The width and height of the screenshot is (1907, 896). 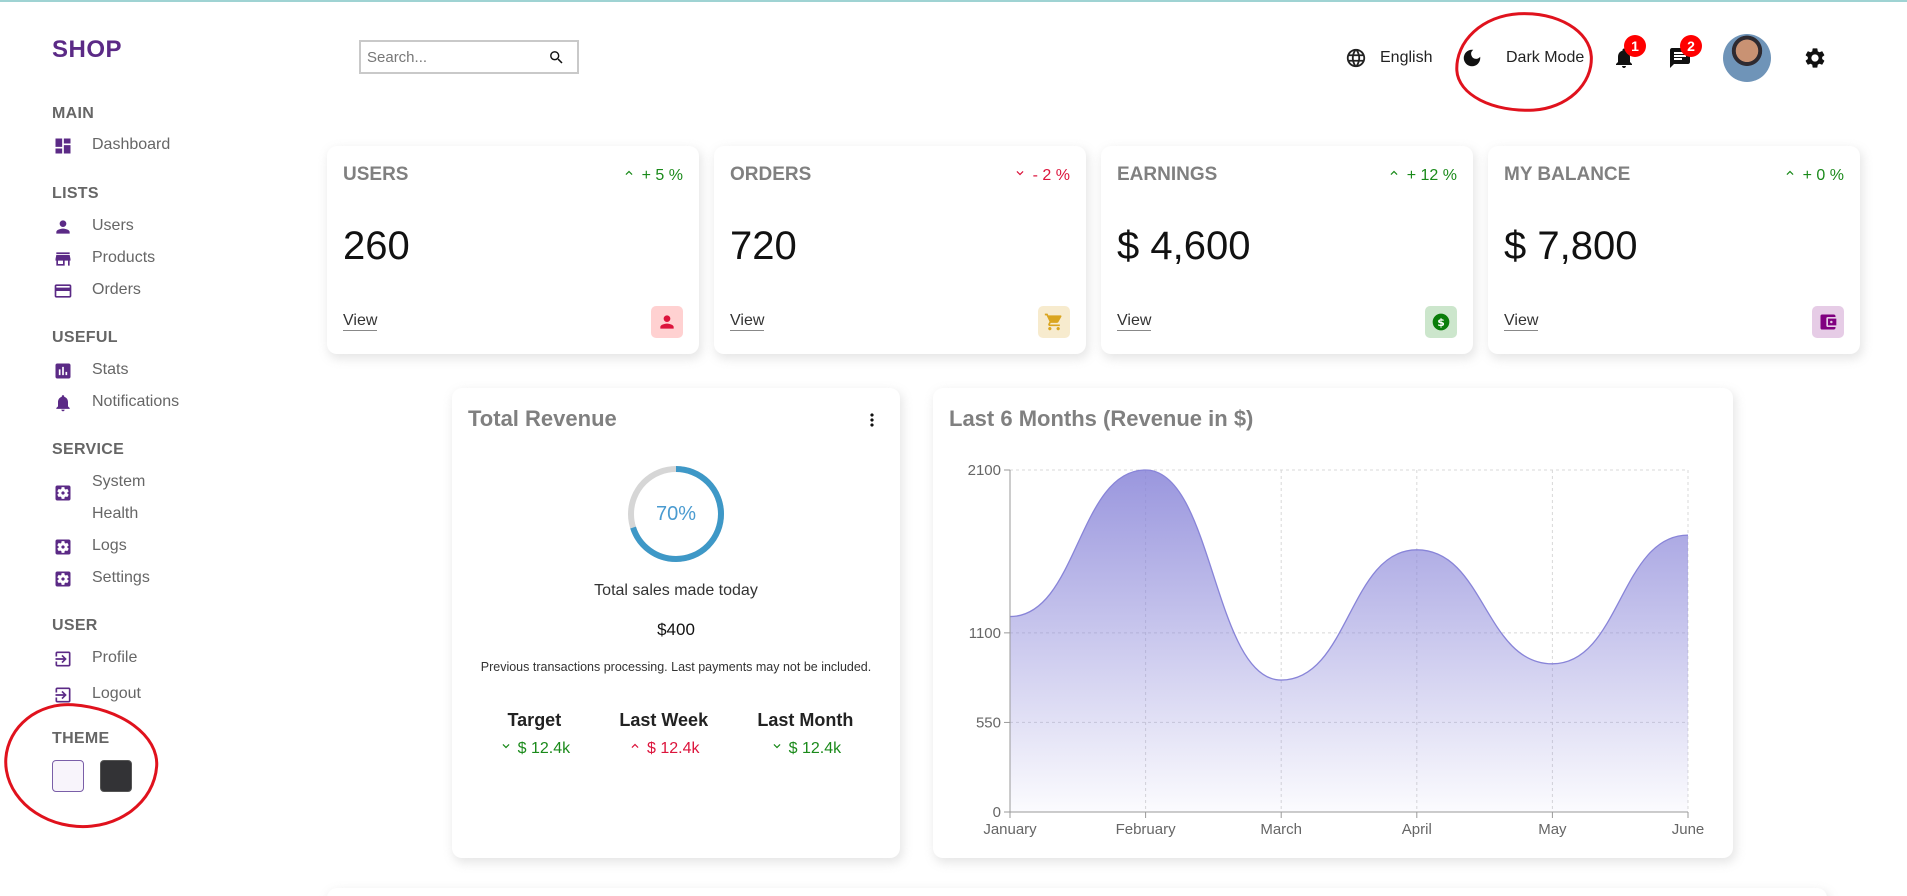 What do you see at coordinates (63, 403) in the screenshot?
I see `bell-icon` at bounding box center [63, 403].